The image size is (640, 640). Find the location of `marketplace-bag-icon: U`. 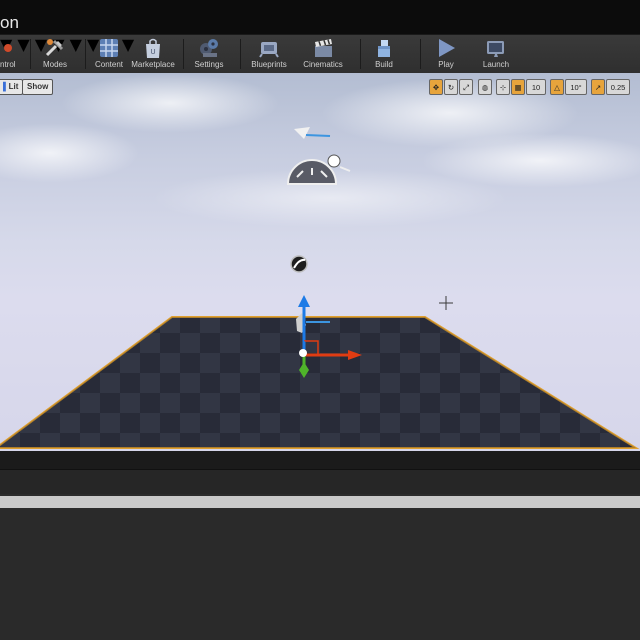

marketplace-bag-icon: U is located at coordinates (153, 48).